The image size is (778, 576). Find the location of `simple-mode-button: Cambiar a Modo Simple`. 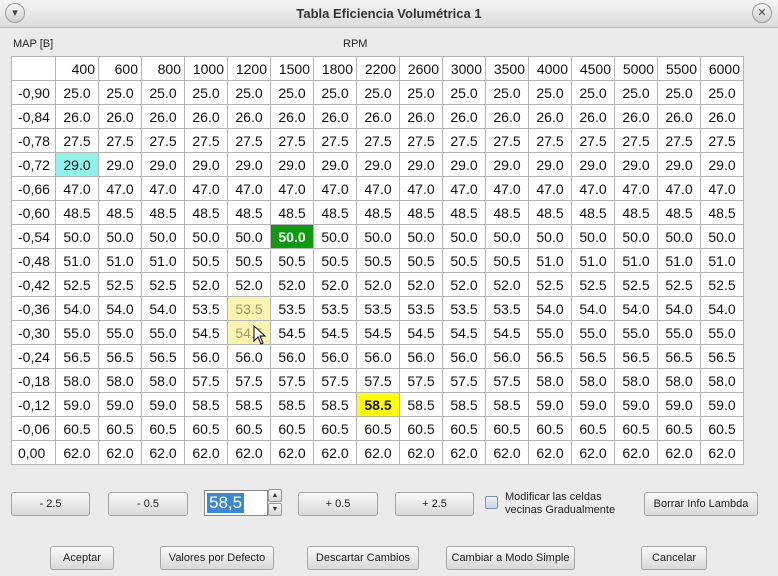

simple-mode-button: Cambiar a Modo Simple is located at coordinates (510, 558).